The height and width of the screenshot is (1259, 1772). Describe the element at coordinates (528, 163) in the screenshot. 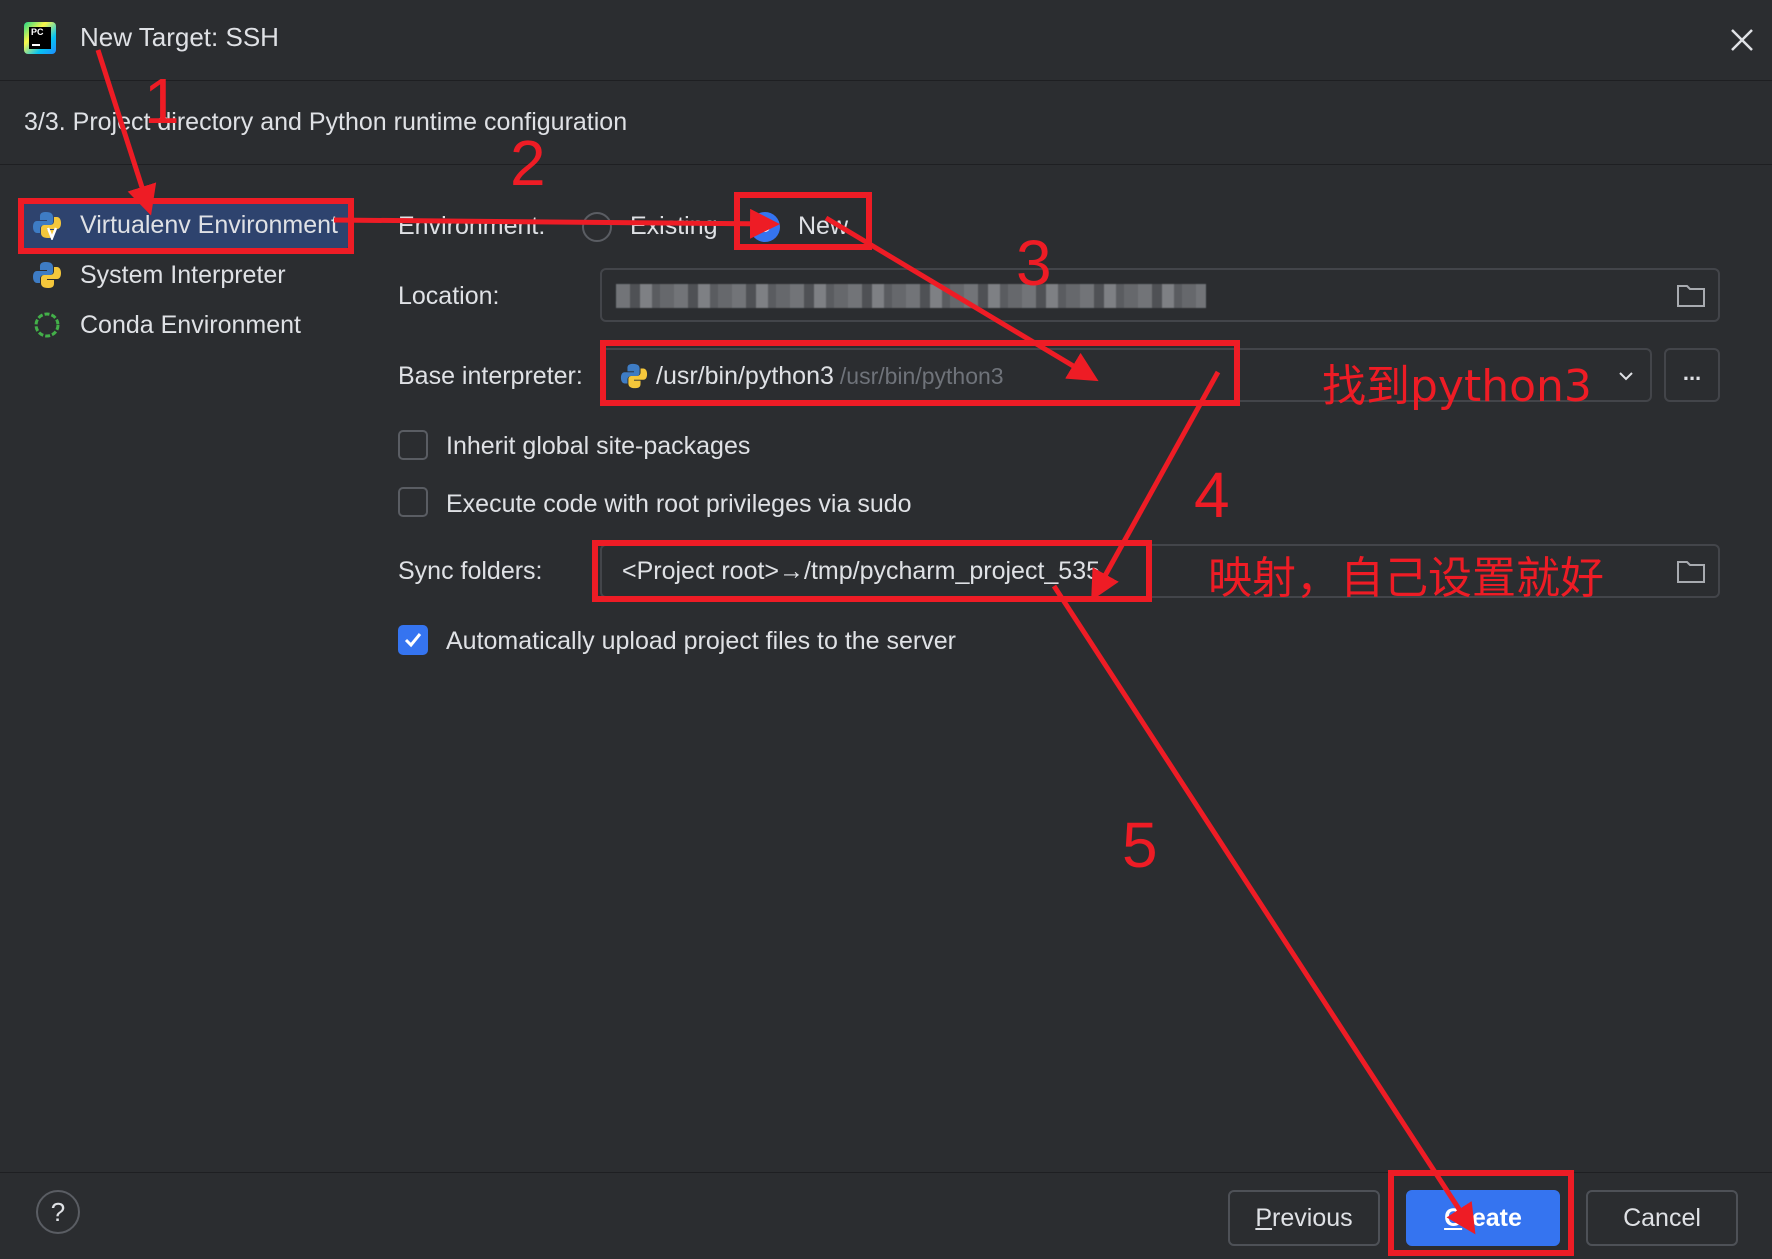

I see `annotation-number-2: 2` at that location.